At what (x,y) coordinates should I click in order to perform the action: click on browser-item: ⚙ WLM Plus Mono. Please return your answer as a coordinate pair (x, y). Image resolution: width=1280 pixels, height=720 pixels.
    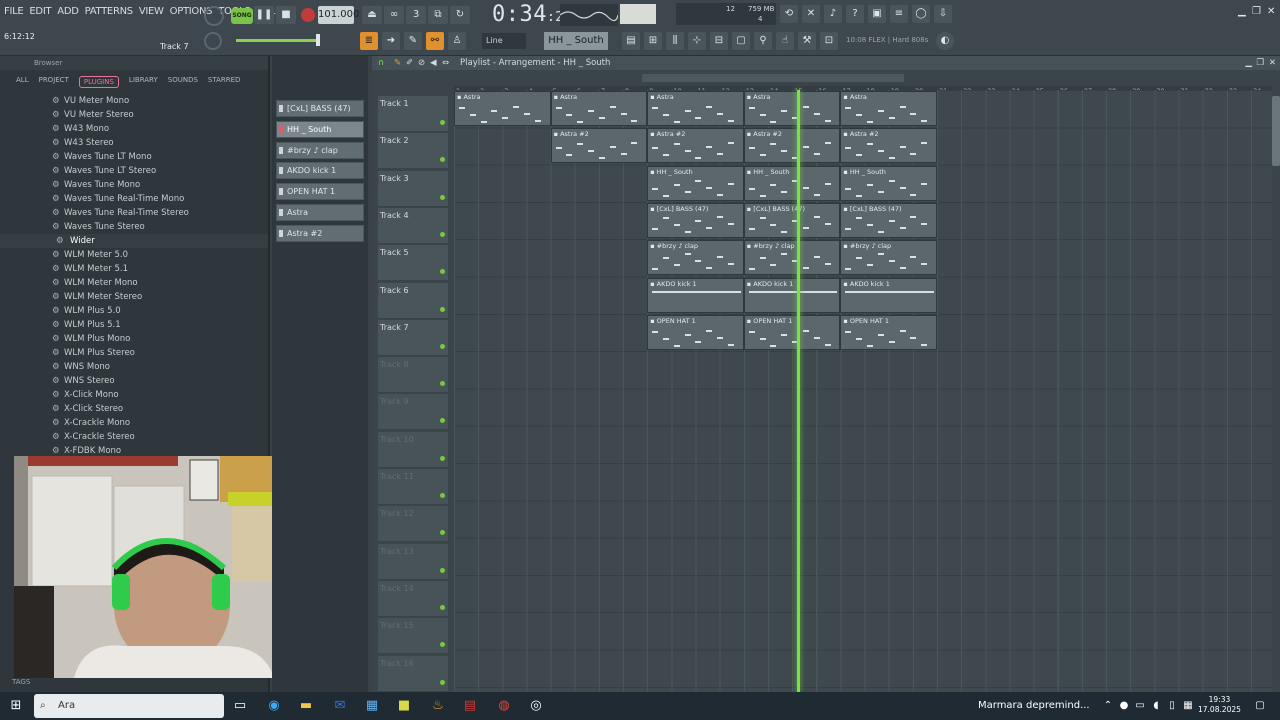
    Looking at the image, I should click on (134, 339).